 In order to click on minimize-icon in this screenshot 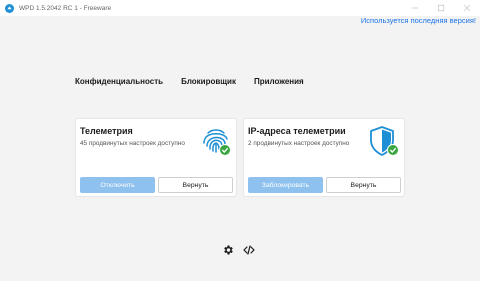, I will do `click(415, 8)`.